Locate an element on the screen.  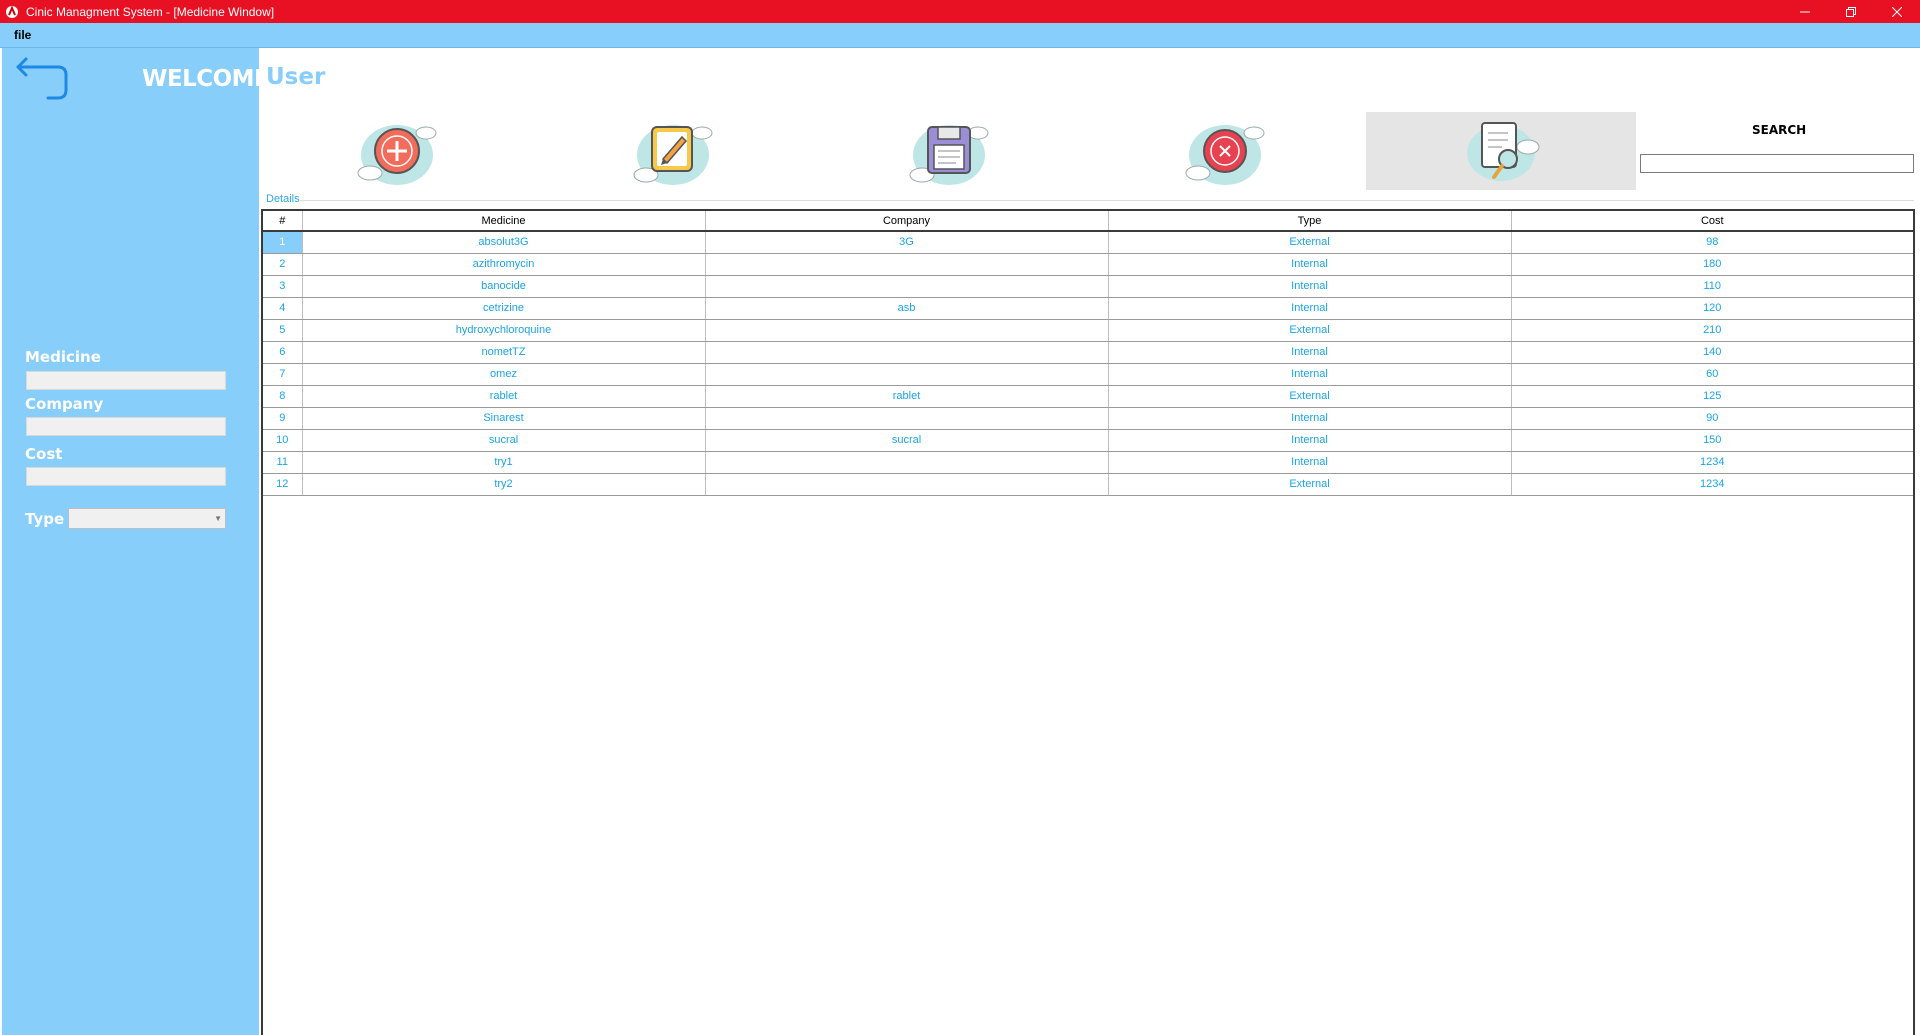
cell-company: 3G is located at coordinates (907, 242).